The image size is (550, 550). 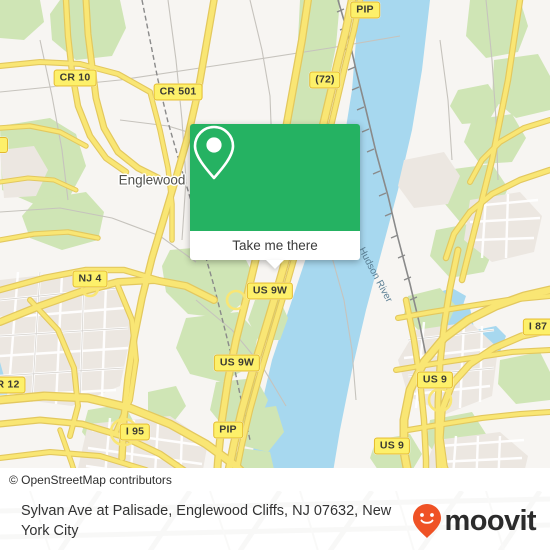 What do you see at coordinates (228, 430) in the screenshot?
I see `shield-pip-bottom: PIP` at bounding box center [228, 430].